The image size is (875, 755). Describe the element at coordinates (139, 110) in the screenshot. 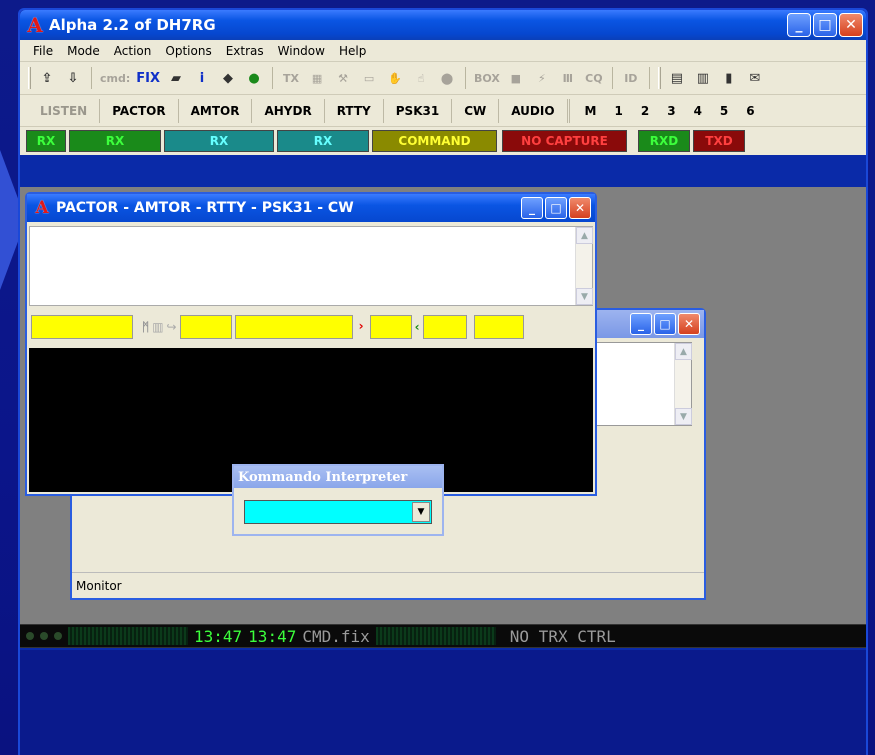

I see `mode-pactor: PACTOR` at that location.